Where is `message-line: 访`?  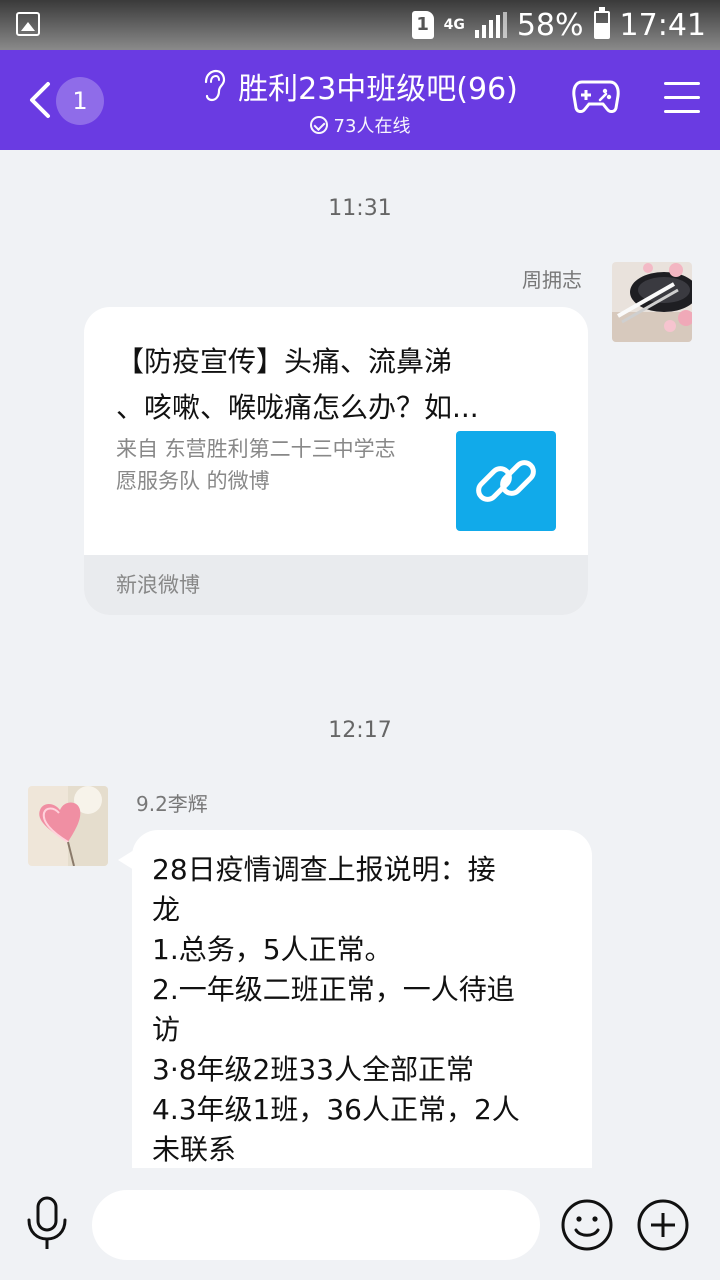 message-line: 访 is located at coordinates (166, 1029).